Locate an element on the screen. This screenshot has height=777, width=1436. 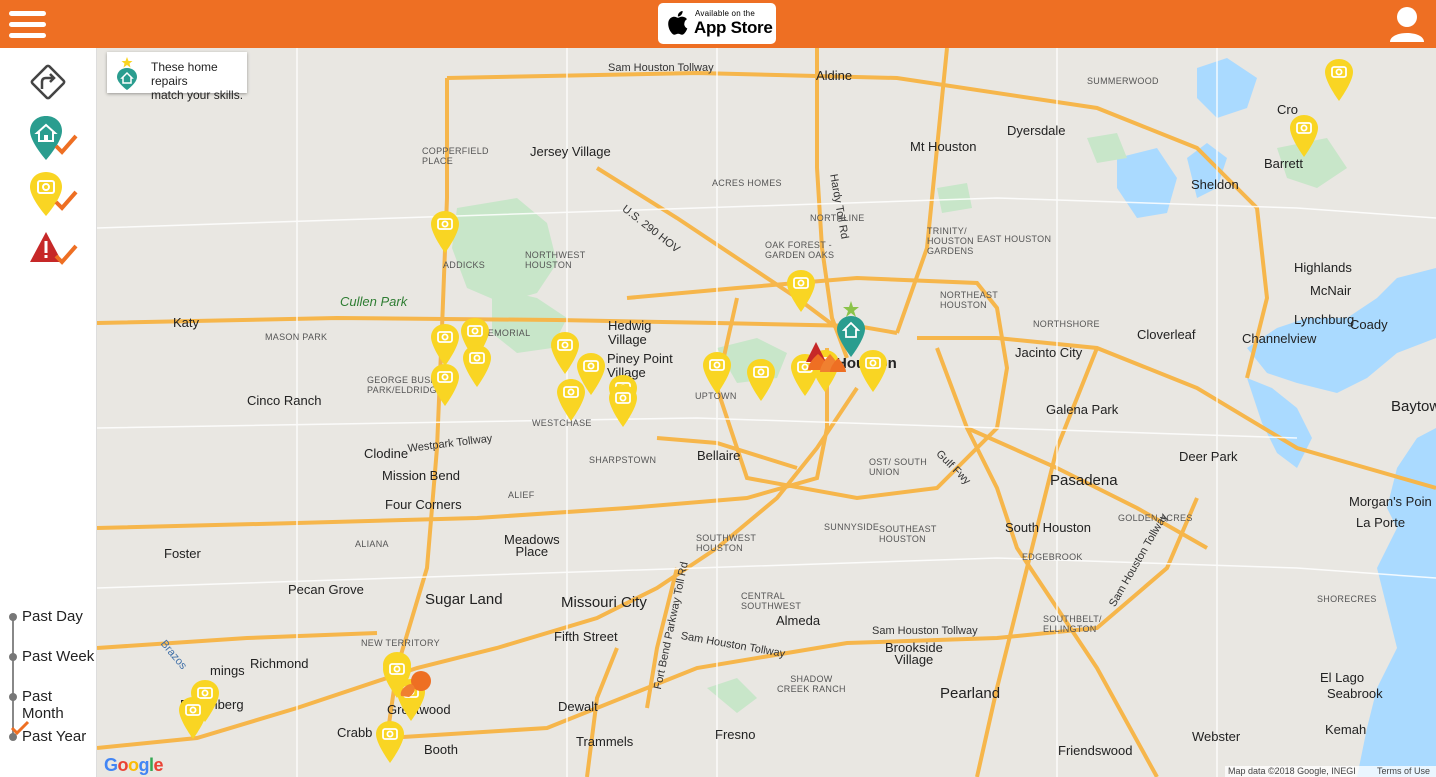
map-label: Clodine is located at coordinates (386, 453).